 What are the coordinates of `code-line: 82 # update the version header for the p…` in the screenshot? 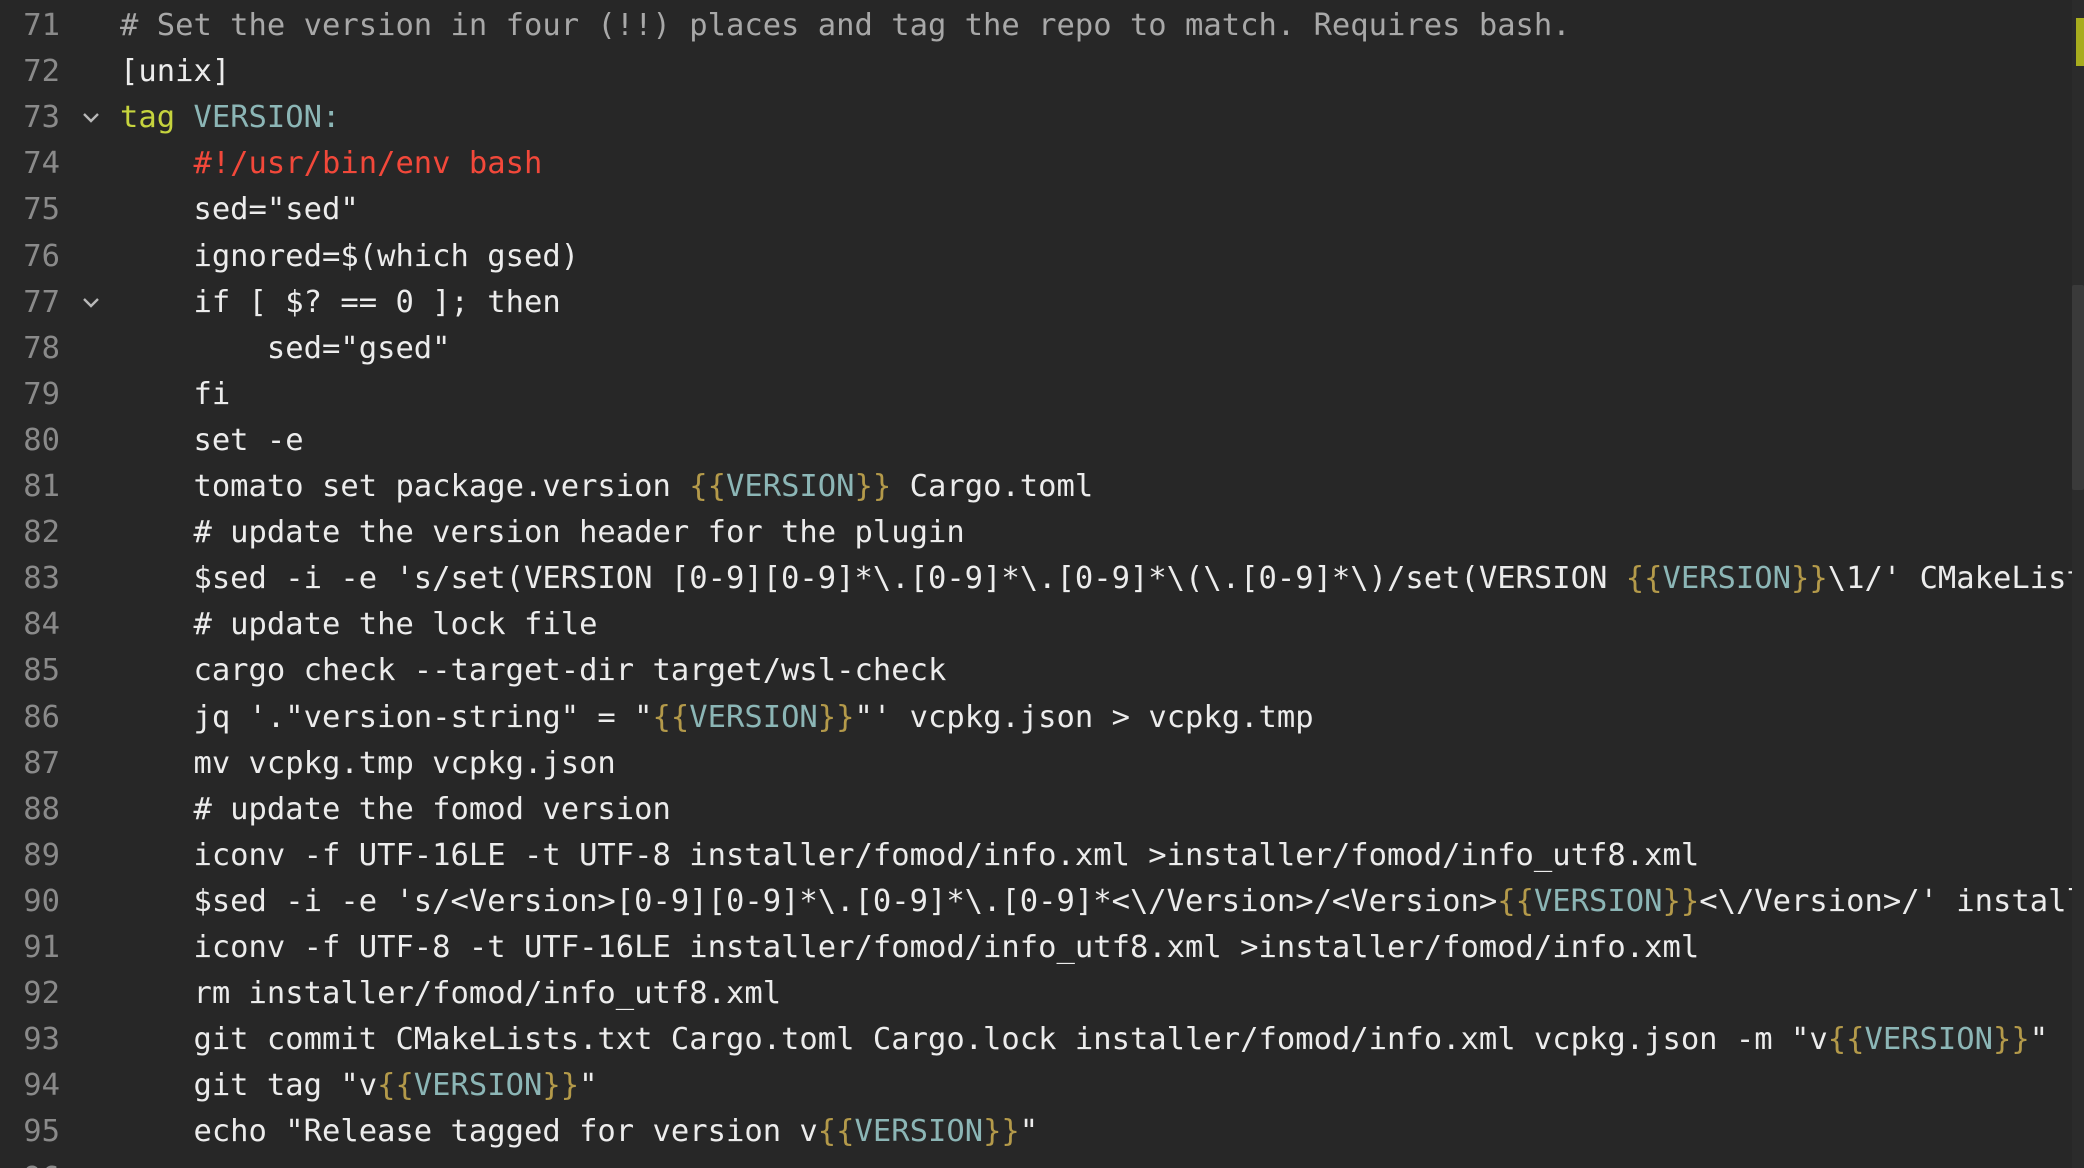 It's located at (1042, 533).